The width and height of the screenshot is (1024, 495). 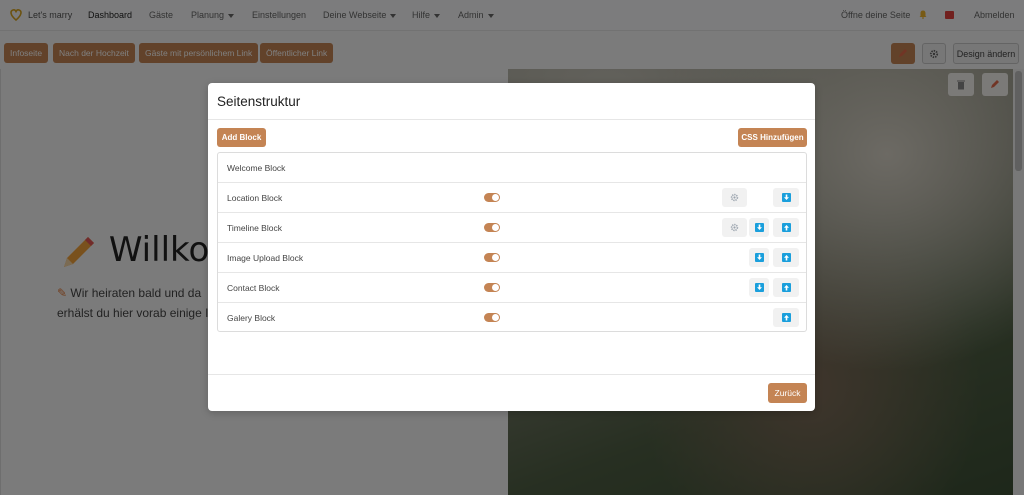 What do you see at coordinates (255, 198) in the screenshot?
I see `block-label: Location Block` at bounding box center [255, 198].